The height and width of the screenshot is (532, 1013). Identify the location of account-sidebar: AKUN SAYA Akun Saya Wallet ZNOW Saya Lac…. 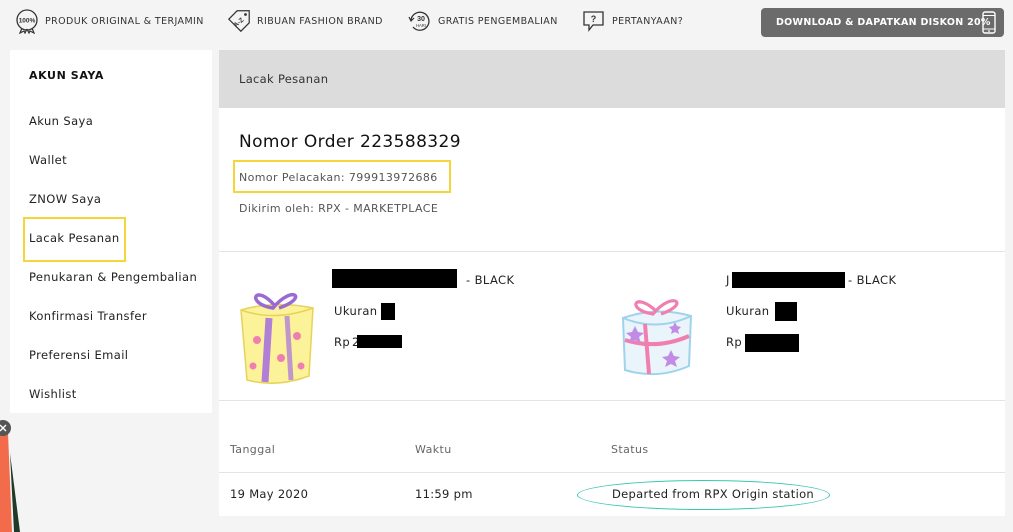
(111, 231).